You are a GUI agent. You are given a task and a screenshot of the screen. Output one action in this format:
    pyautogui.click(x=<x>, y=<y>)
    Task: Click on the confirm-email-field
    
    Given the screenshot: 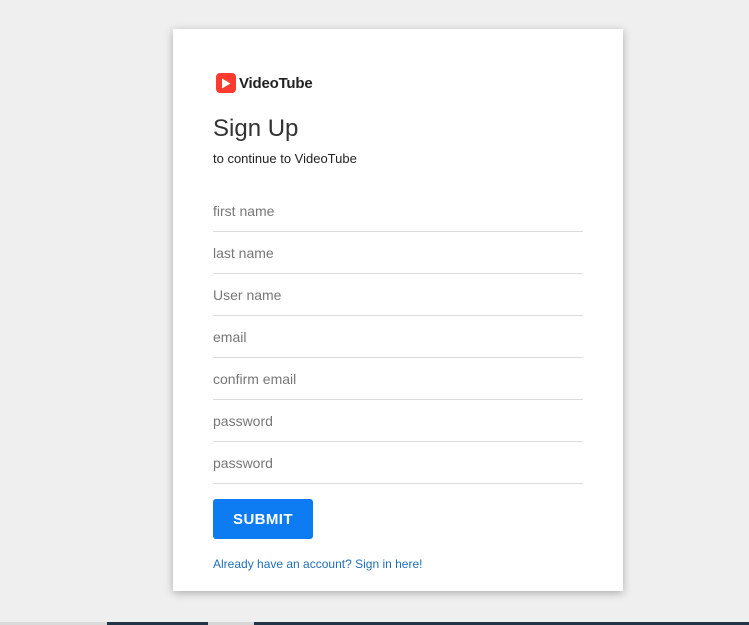 What is the action you would take?
    pyautogui.click(x=398, y=378)
    